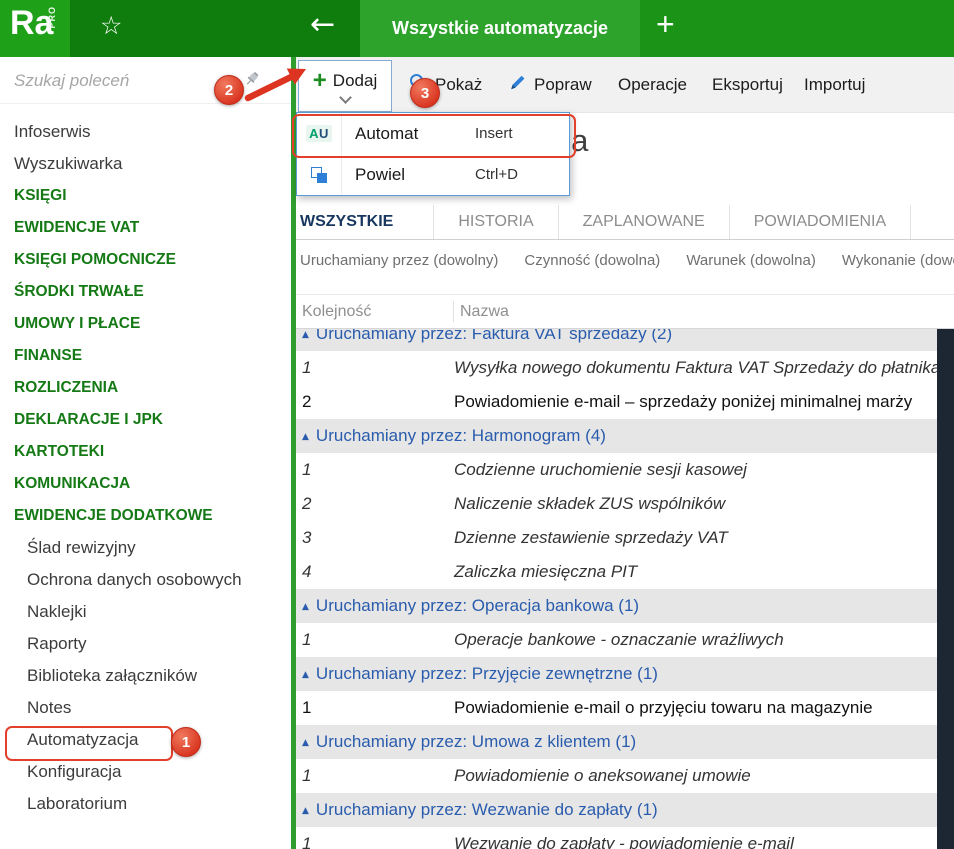 Image resolution: width=954 pixels, height=849 pixels. What do you see at coordinates (751, 260) in the screenshot?
I see `filter-warunek-dowolna: Warunek (dowolna)` at bounding box center [751, 260].